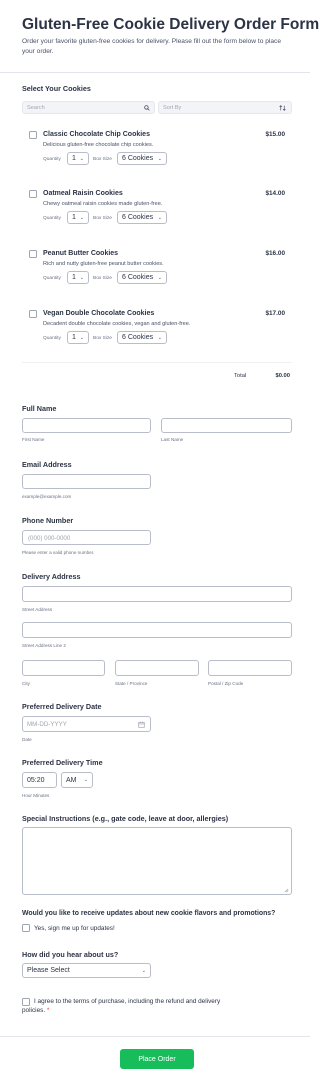 Image resolution: width=320 pixels, height=1086 pixels. Describe the element at coordinates (157, 861) in the screenshot. I see `instructions-textarea` at that location.